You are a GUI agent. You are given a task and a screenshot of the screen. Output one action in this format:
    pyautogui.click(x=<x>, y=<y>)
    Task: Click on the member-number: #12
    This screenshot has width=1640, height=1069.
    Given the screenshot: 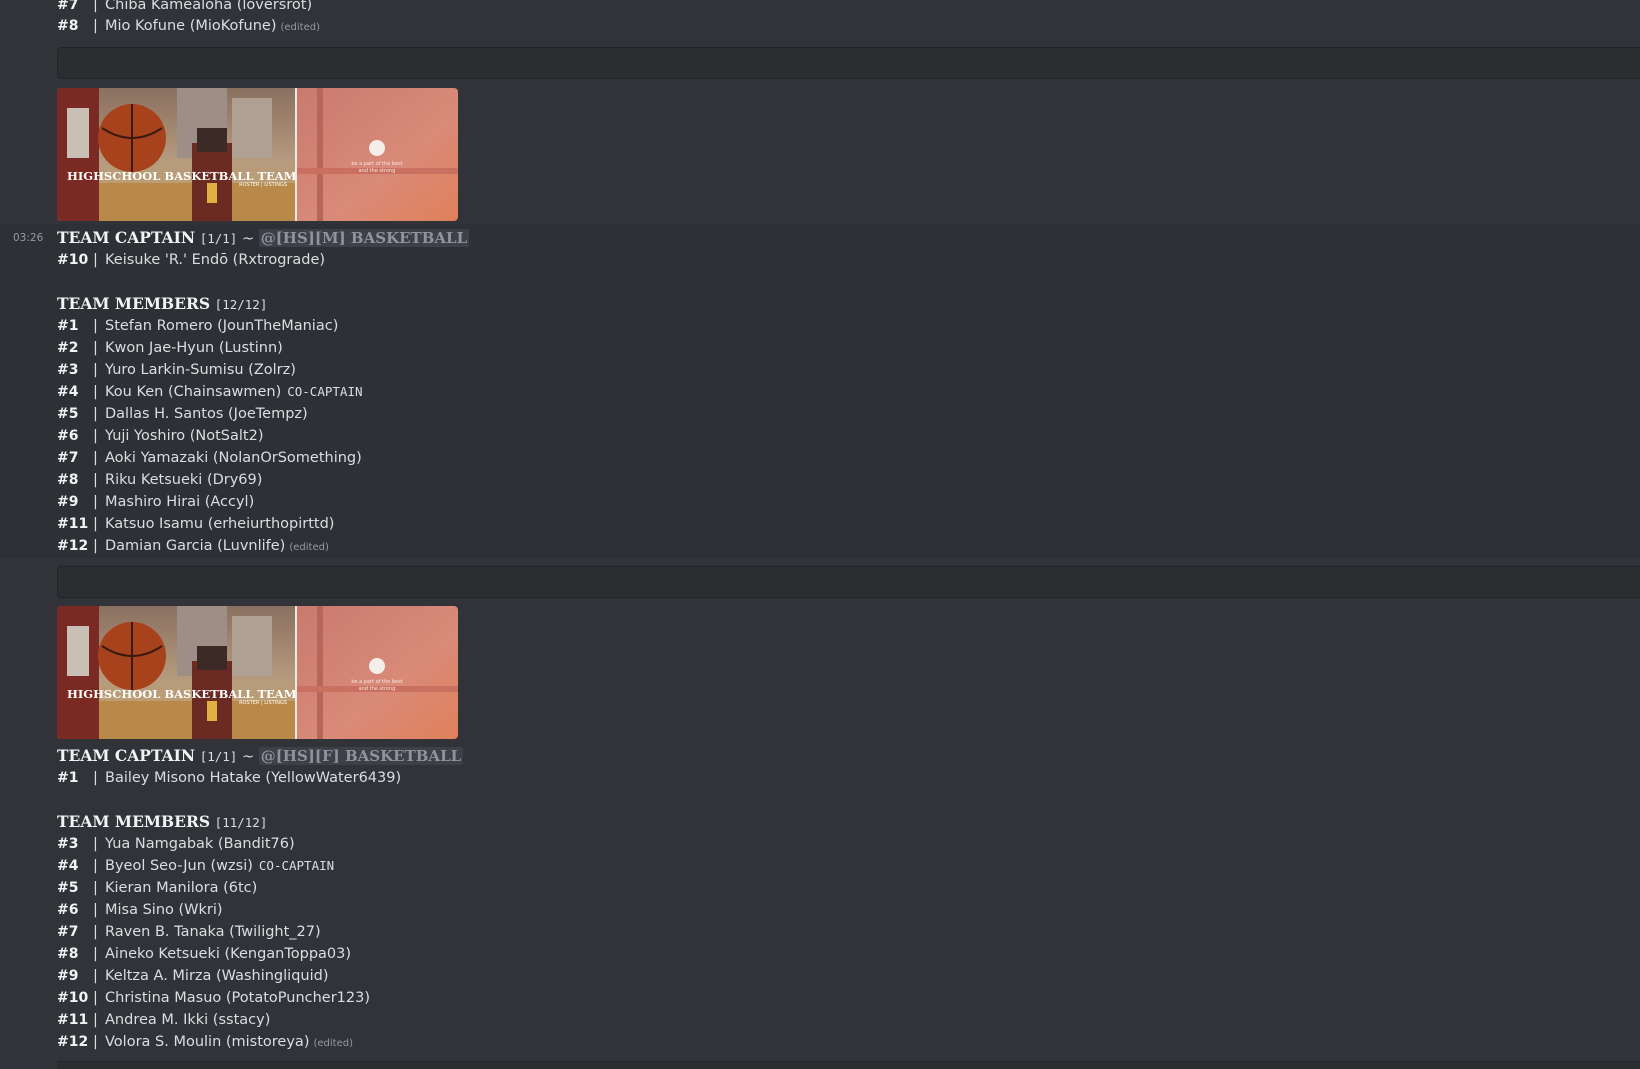 What is the action you would take?
    pyautogui.click(x=73, y=546)
    